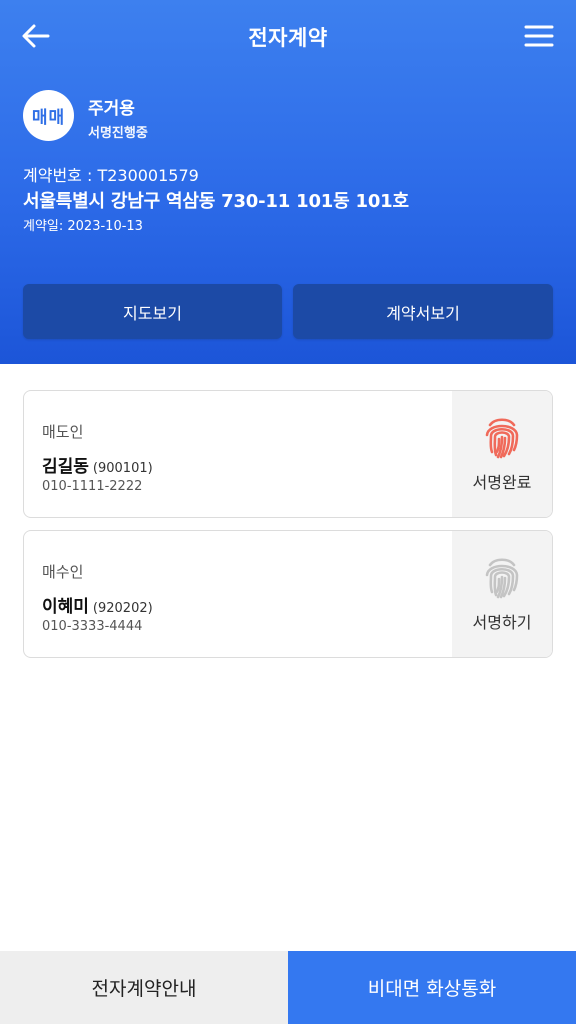  I want to click on contract-guide-button: 전자계약안내, so click(144, 987).